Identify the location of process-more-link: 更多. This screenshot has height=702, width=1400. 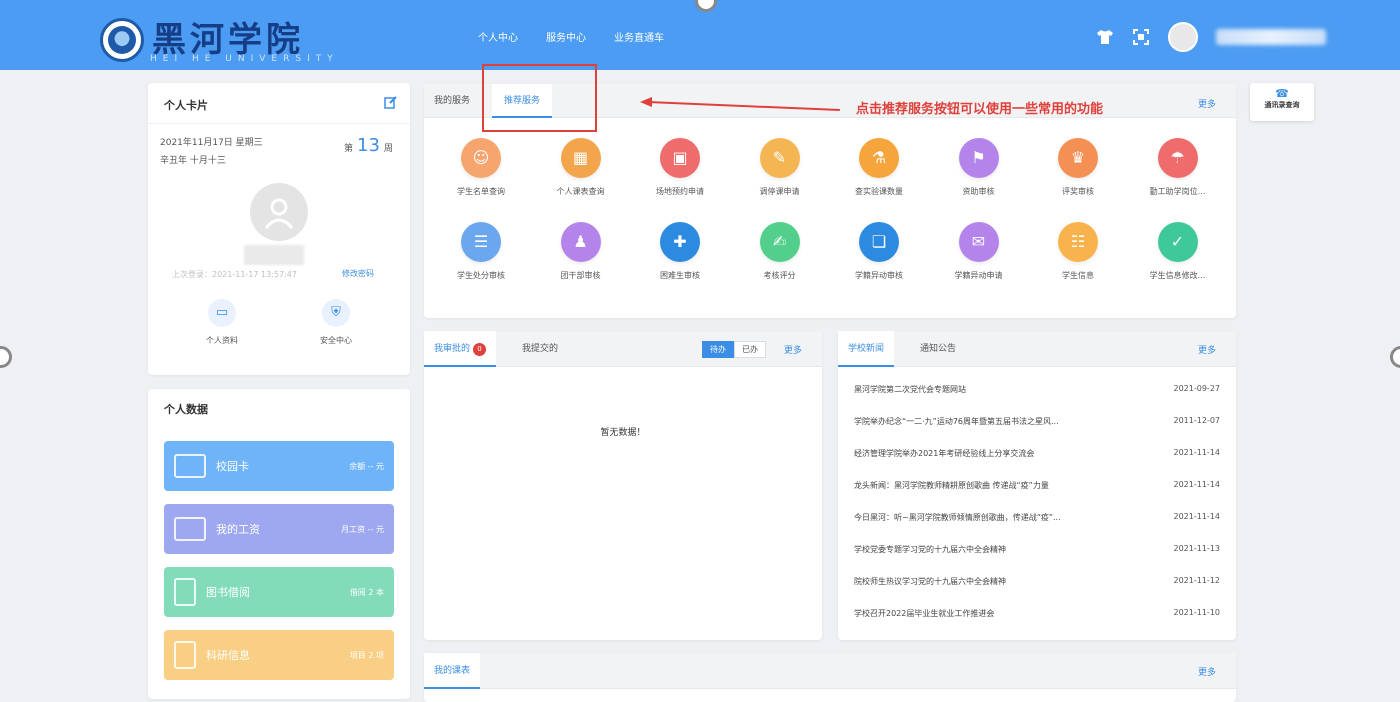
(793, 349).